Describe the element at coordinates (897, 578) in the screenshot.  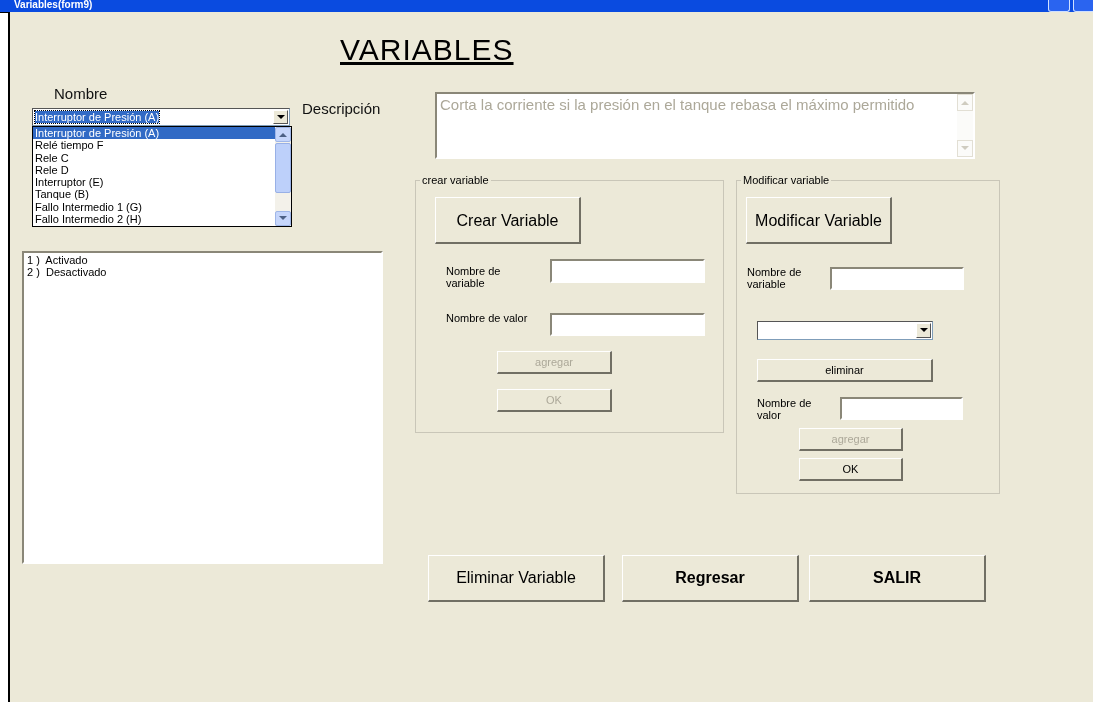
I see `form-button: SALIR` at that location.